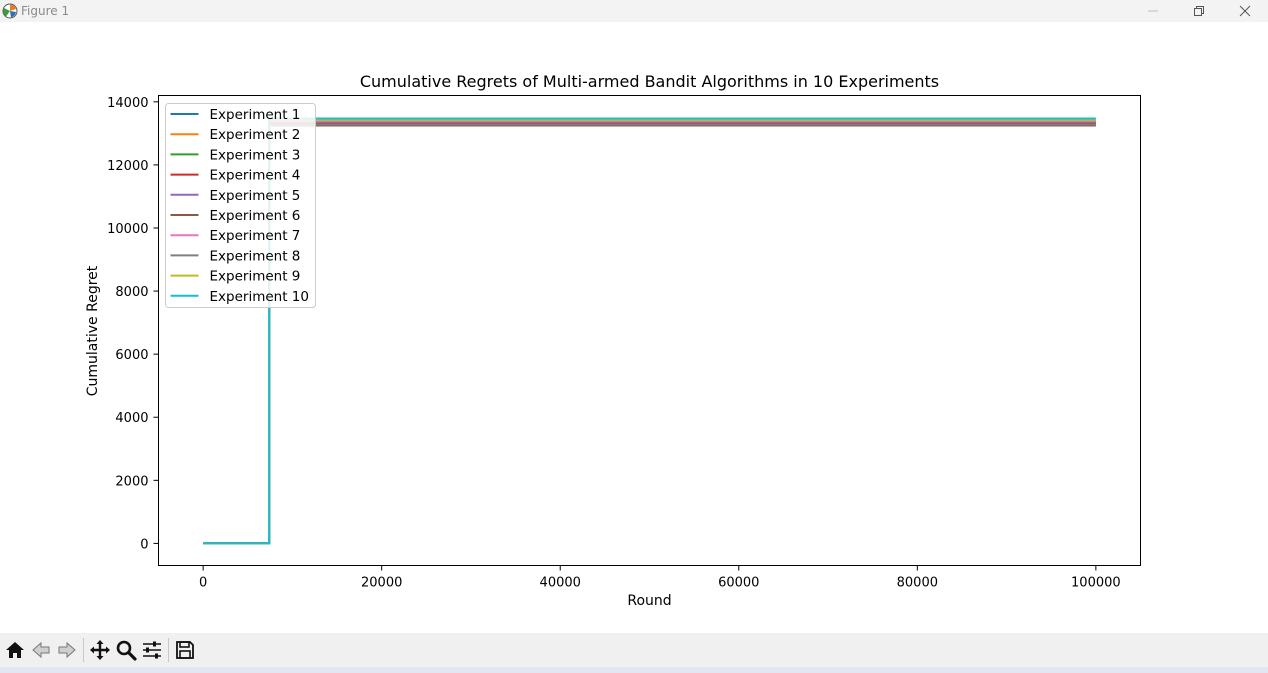  I want to click on configure-subplots-button, so click(152, 650).